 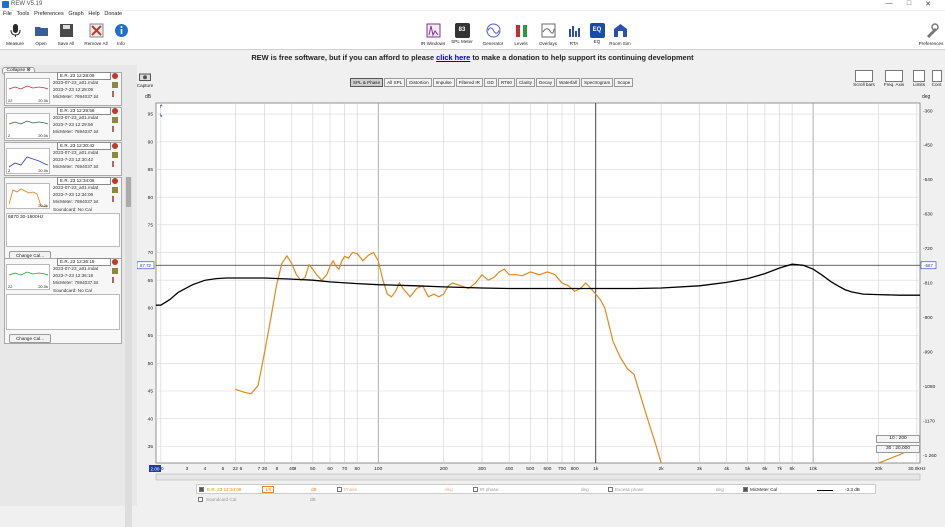 What do you see at coordinates (66, 34) in the screenshot?
I see `save-all-button: Save All` at bounding box center [66, 34].